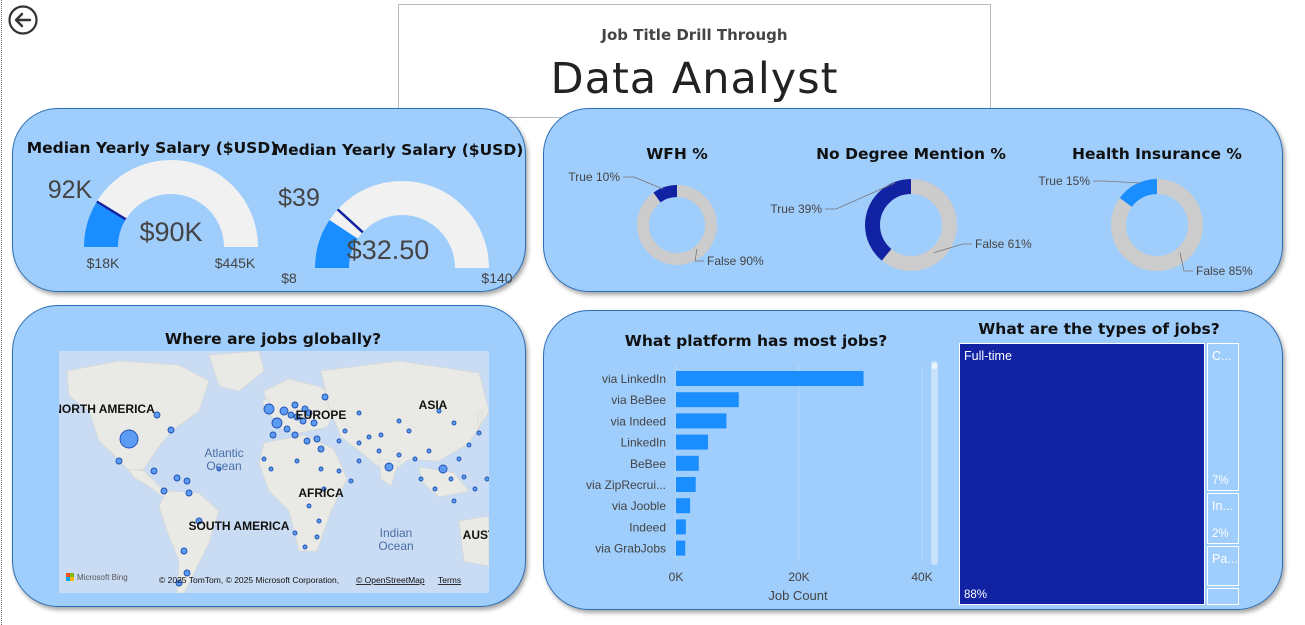 The width and height of the screenshot is (1305, 625). Describe the element at coordinates (1223, 518) in the screenshot. I see `treemap-tile-3: In... 2%` at that location.